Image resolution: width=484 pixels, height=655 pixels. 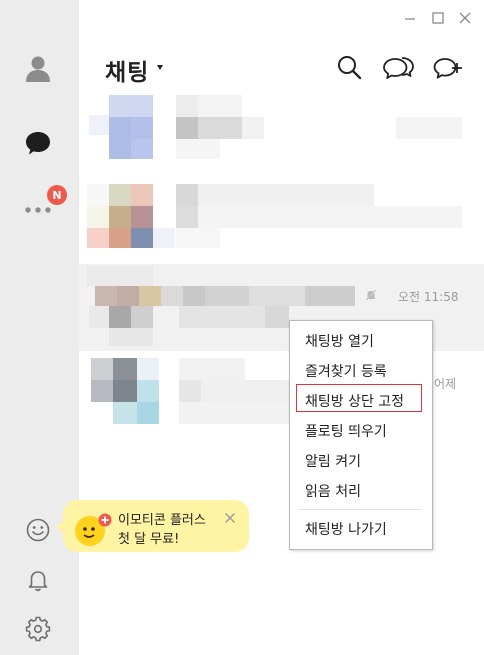 I want to click on blurred-time, so click(x=429, y=128).